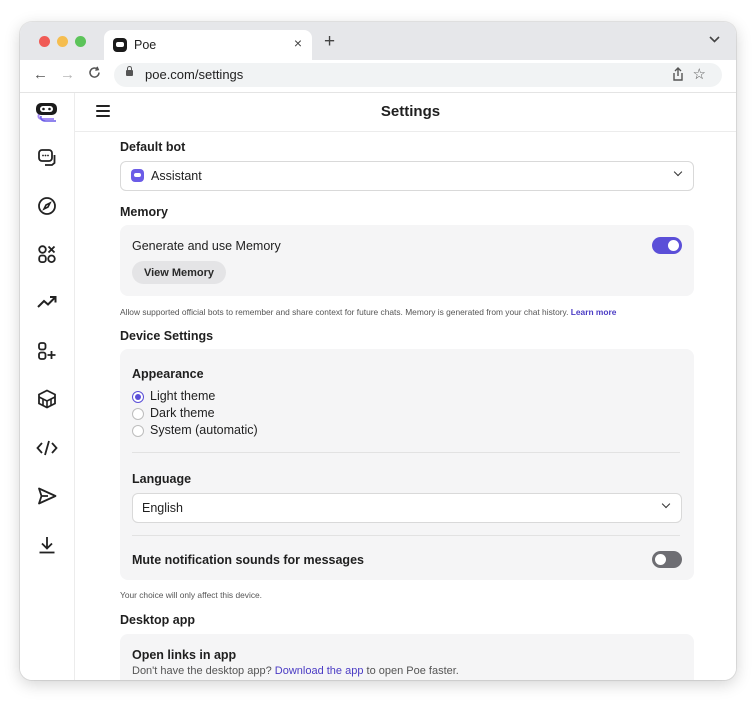 The image size is (756, 702). I want to click on theme-label-dark: Dark theme, so click(182, 413).